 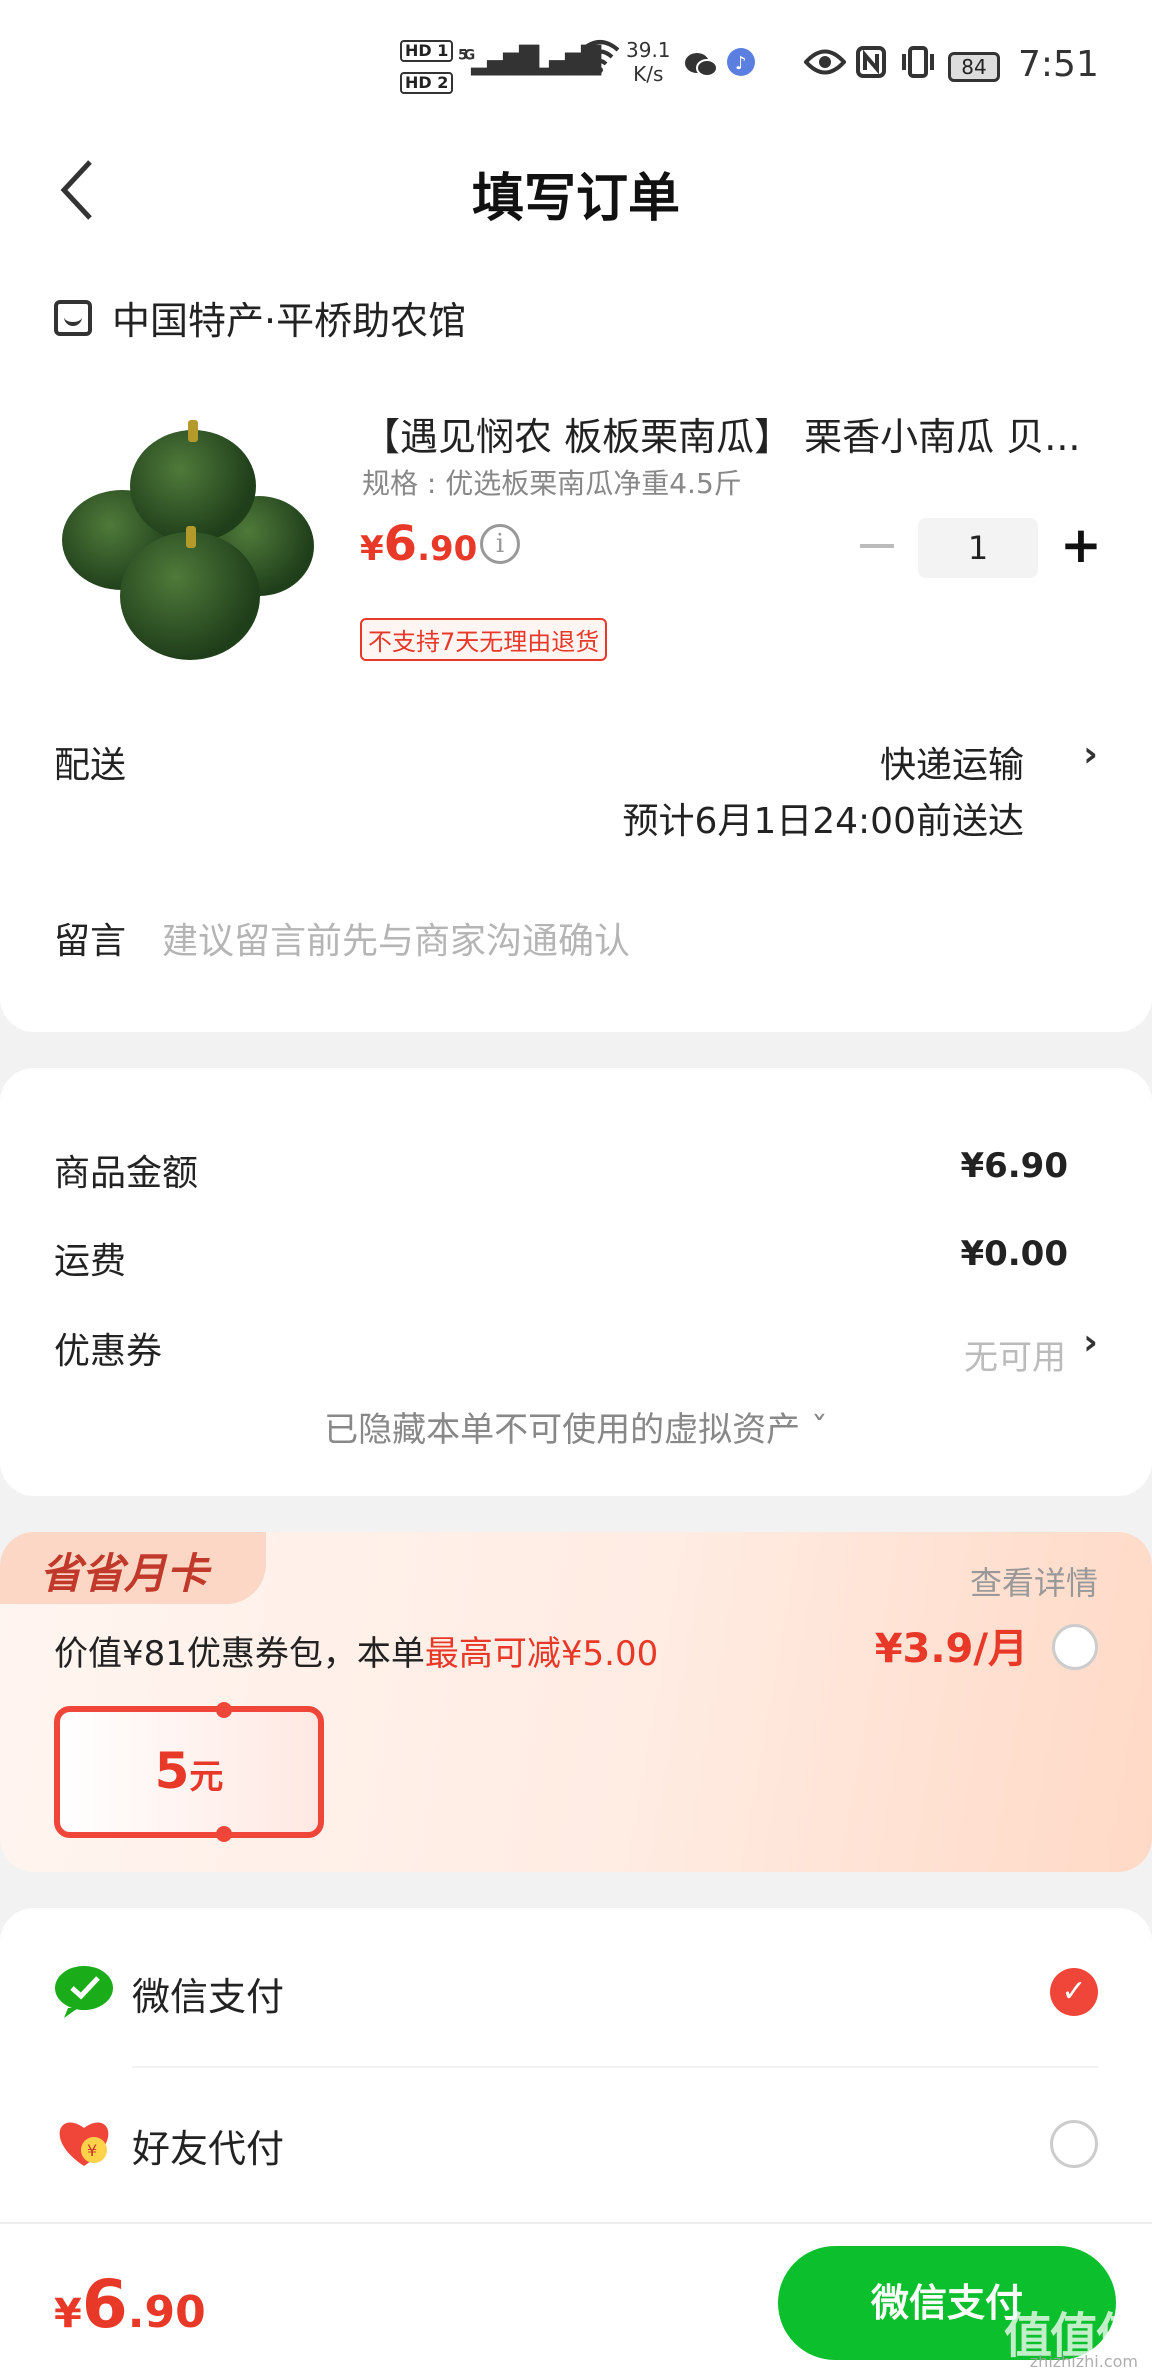 I want to click on monthly-card-radio, so click(x=1075, y=1647).